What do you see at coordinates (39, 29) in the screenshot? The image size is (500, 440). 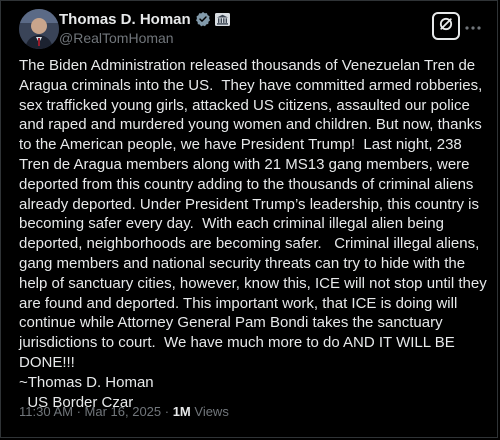 I see `avatar` at bounding box center [39, 29].